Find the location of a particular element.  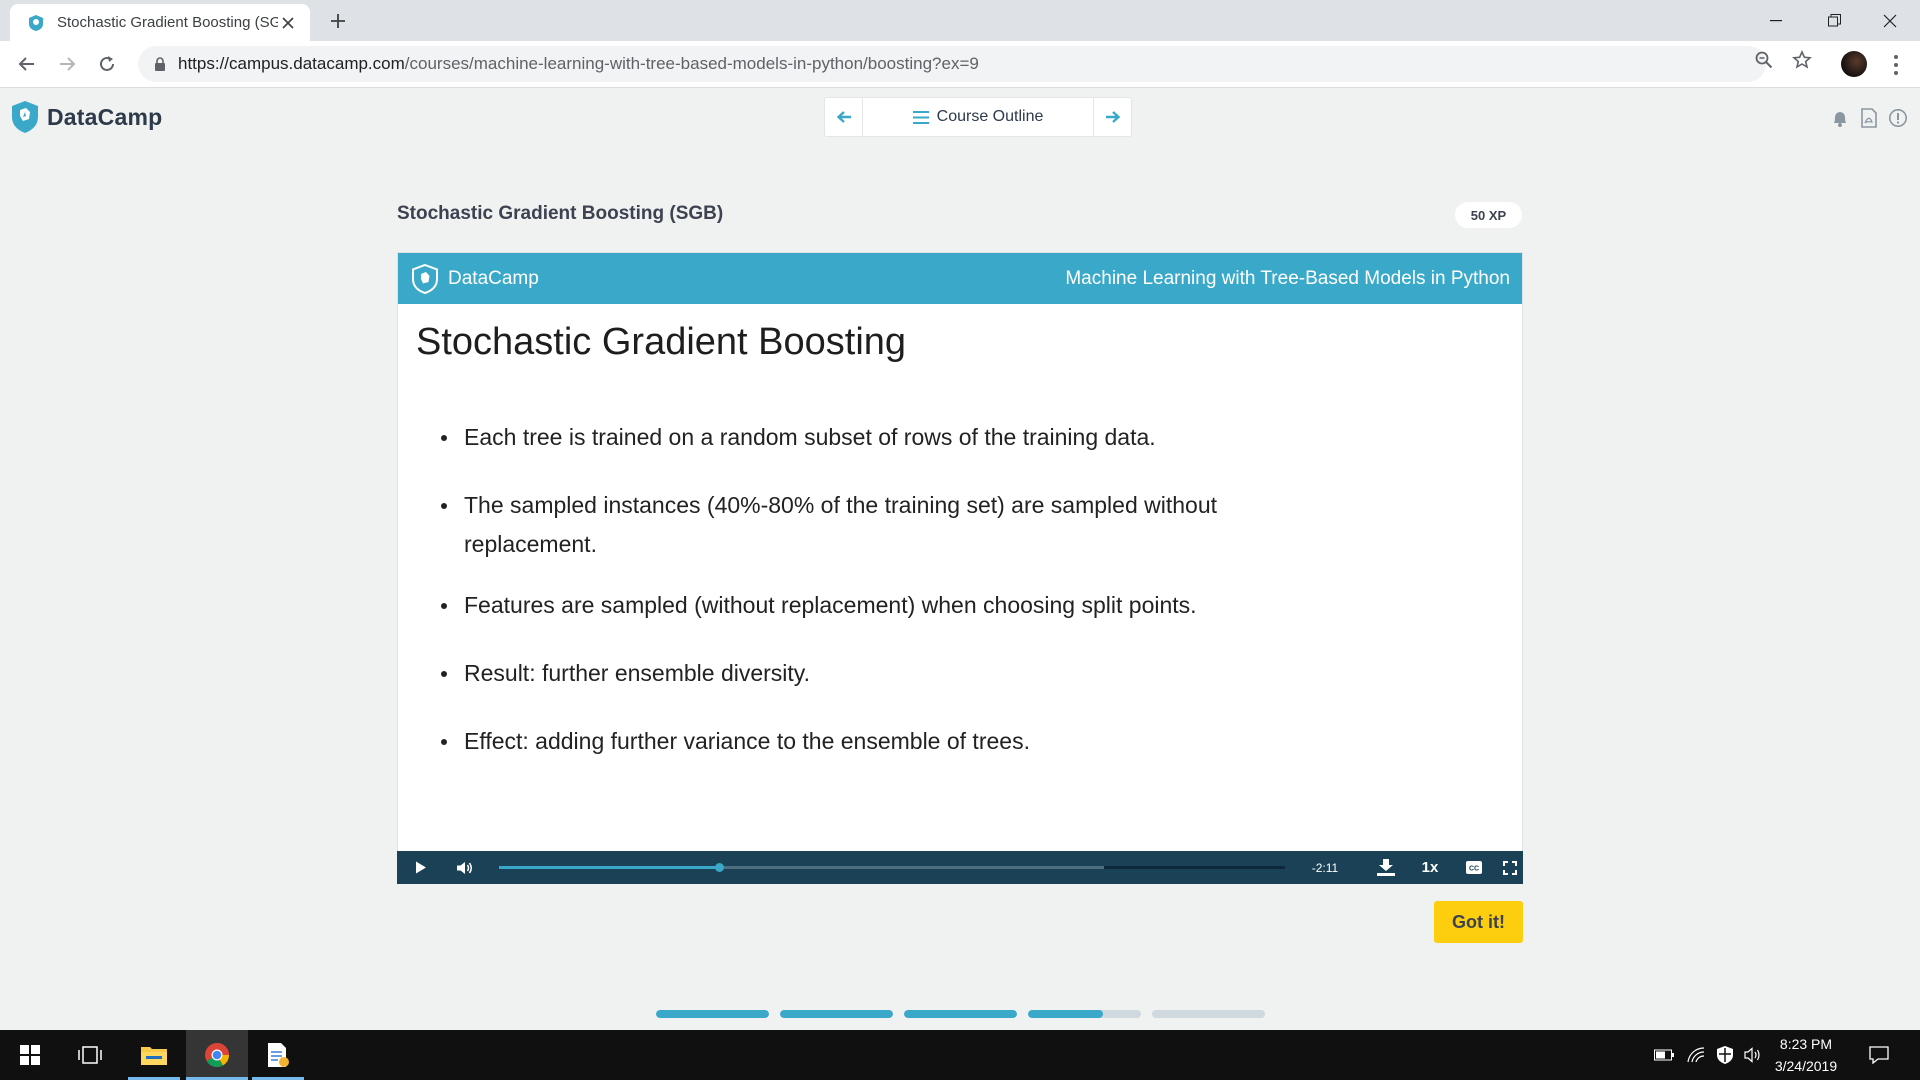

previous-exercise-button is located at coordinates (843, 117).